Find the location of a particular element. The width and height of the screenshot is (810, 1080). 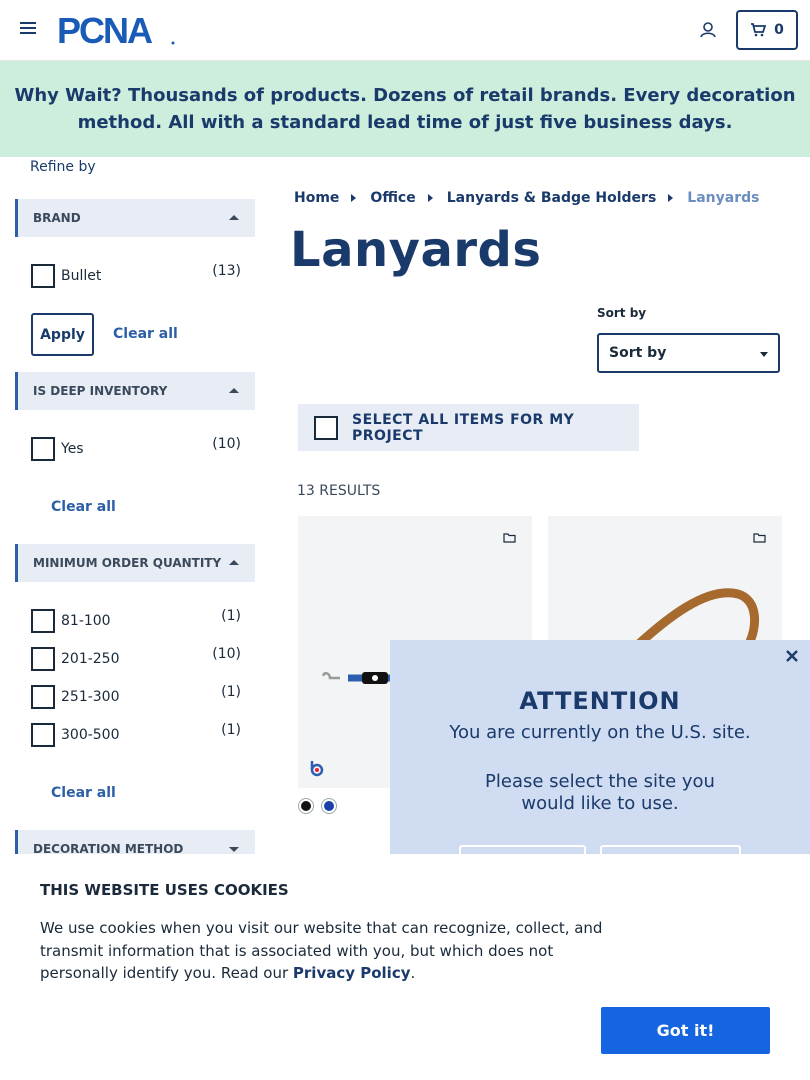

facet-option-300-500: 300-500 (1) is located at coordinates (137, 735).